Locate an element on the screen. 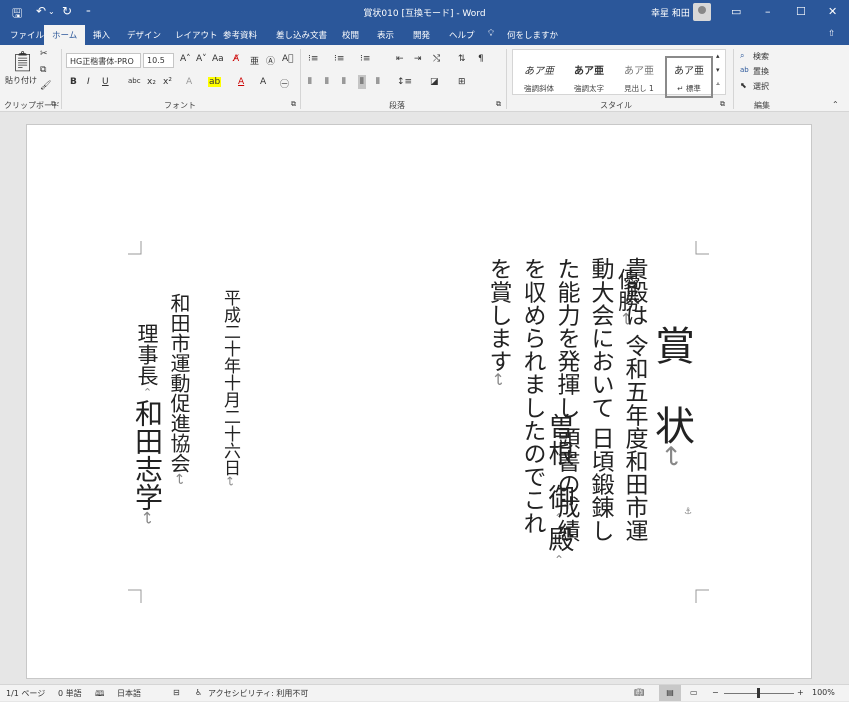 The width and height of the screenshot is (849, 702). italic-button: I is located at coordinates (88, 82).